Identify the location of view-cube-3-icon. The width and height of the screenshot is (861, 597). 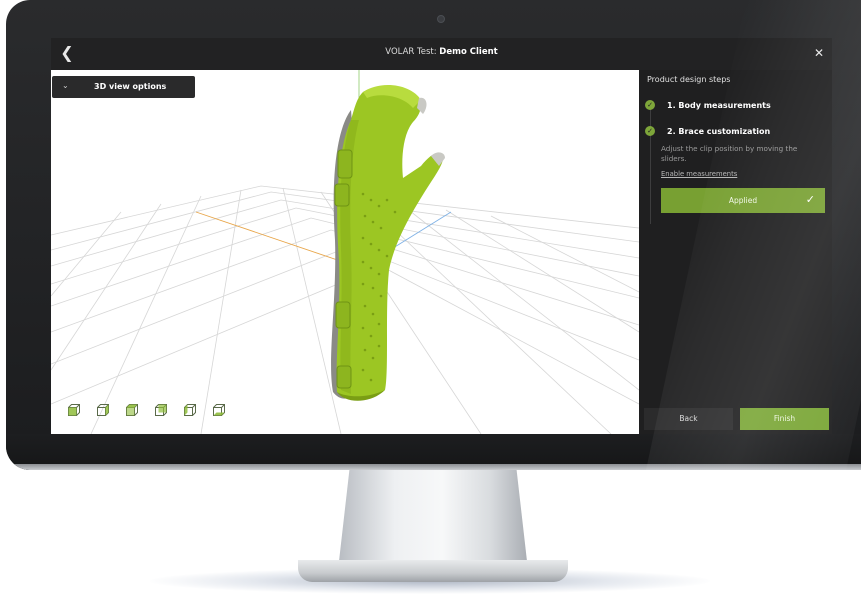
(132, 410).